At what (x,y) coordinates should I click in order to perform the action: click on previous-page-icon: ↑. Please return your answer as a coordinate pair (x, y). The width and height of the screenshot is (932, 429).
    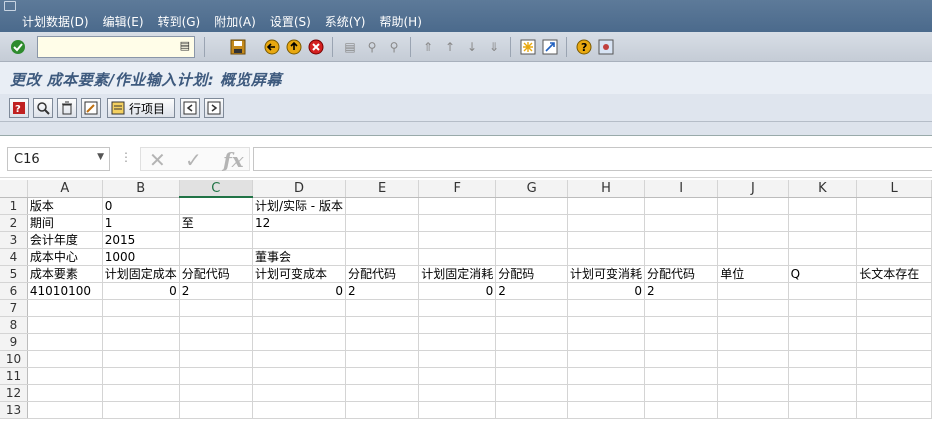
    Looking at the image, I should click on (450, 47).